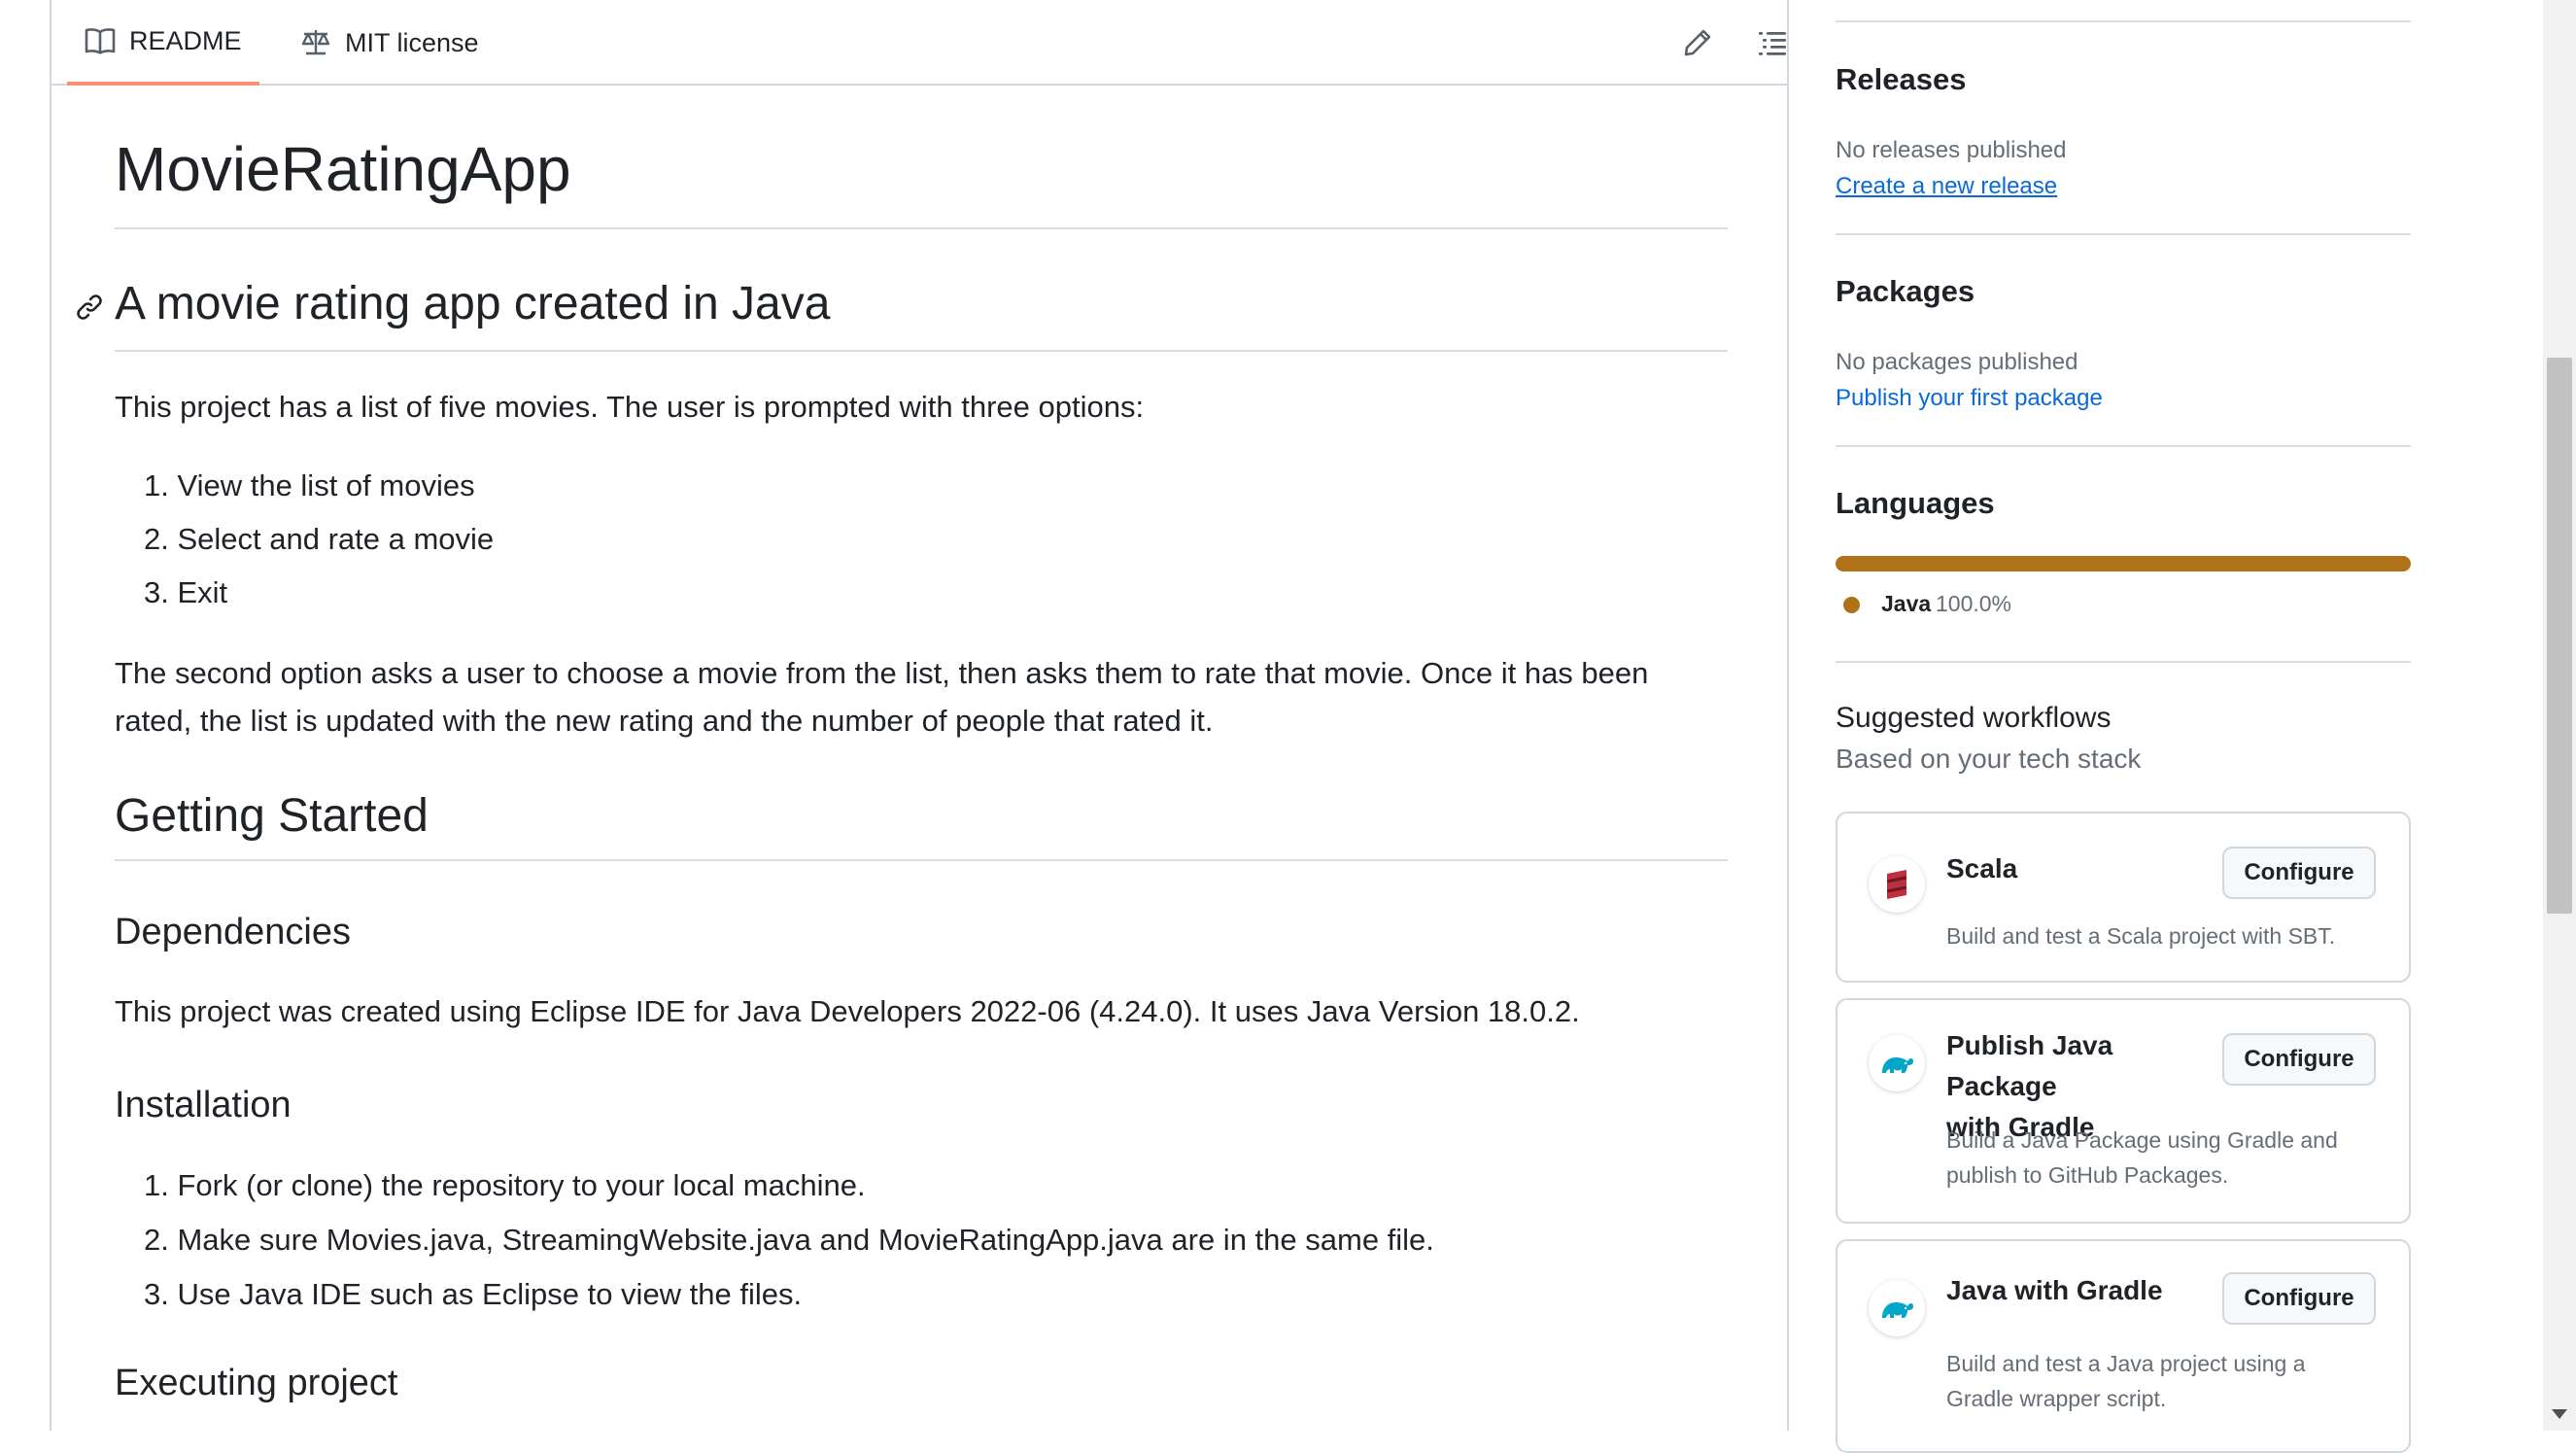 The height and width of the screenshot is (1453, 2576). What do you see at coordinates (1974, 718) in the screenshot?
I see `workflows-title: Suggested workflows` at bounding box center [1974, 718].